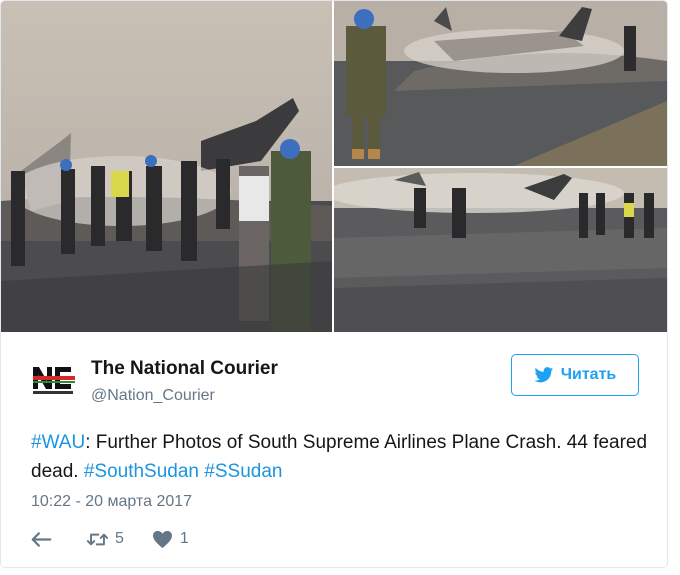  I want to click on like-count: 1, so click(184, 538).